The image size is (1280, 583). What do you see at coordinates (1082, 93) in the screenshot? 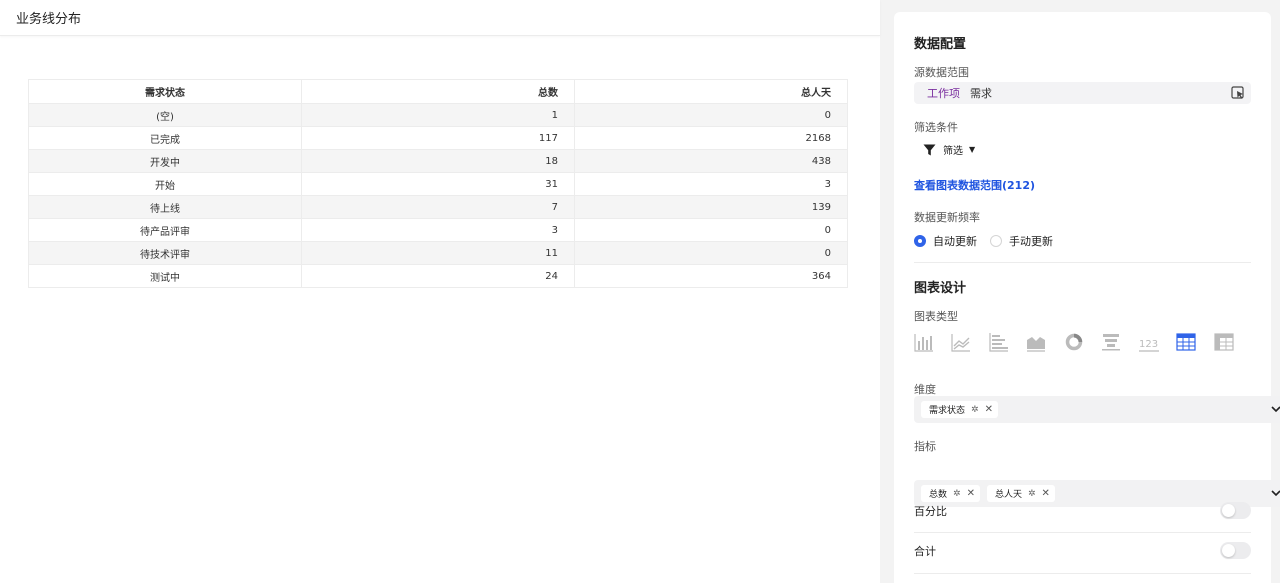
I see `source-range-selector: 工作项 需求` at bounding box center [1082, 93].